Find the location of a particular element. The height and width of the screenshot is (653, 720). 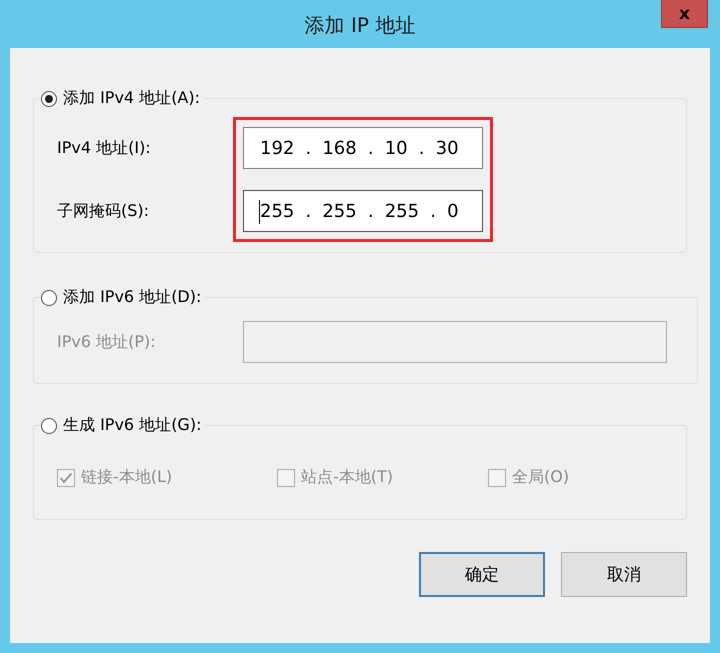

checkbox-label: 链接-本地(L) is located at coordinates (126, 477).